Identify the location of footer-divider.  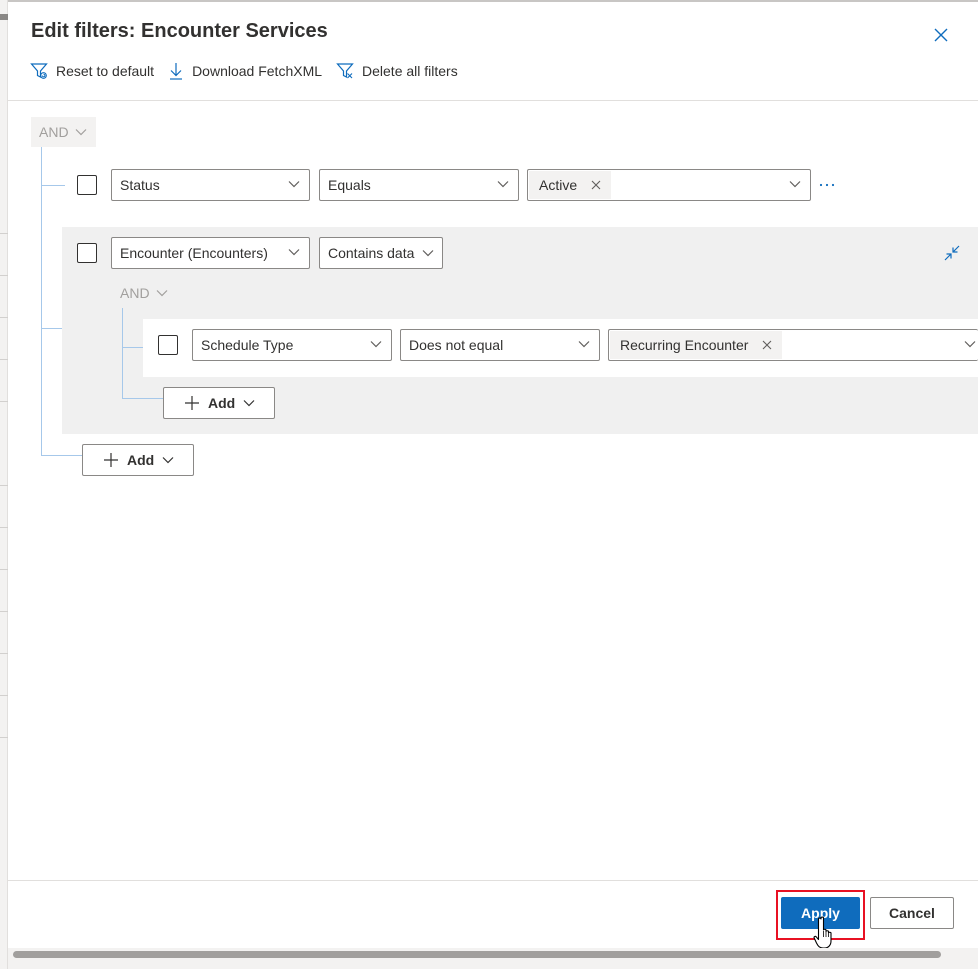
(493, 880).